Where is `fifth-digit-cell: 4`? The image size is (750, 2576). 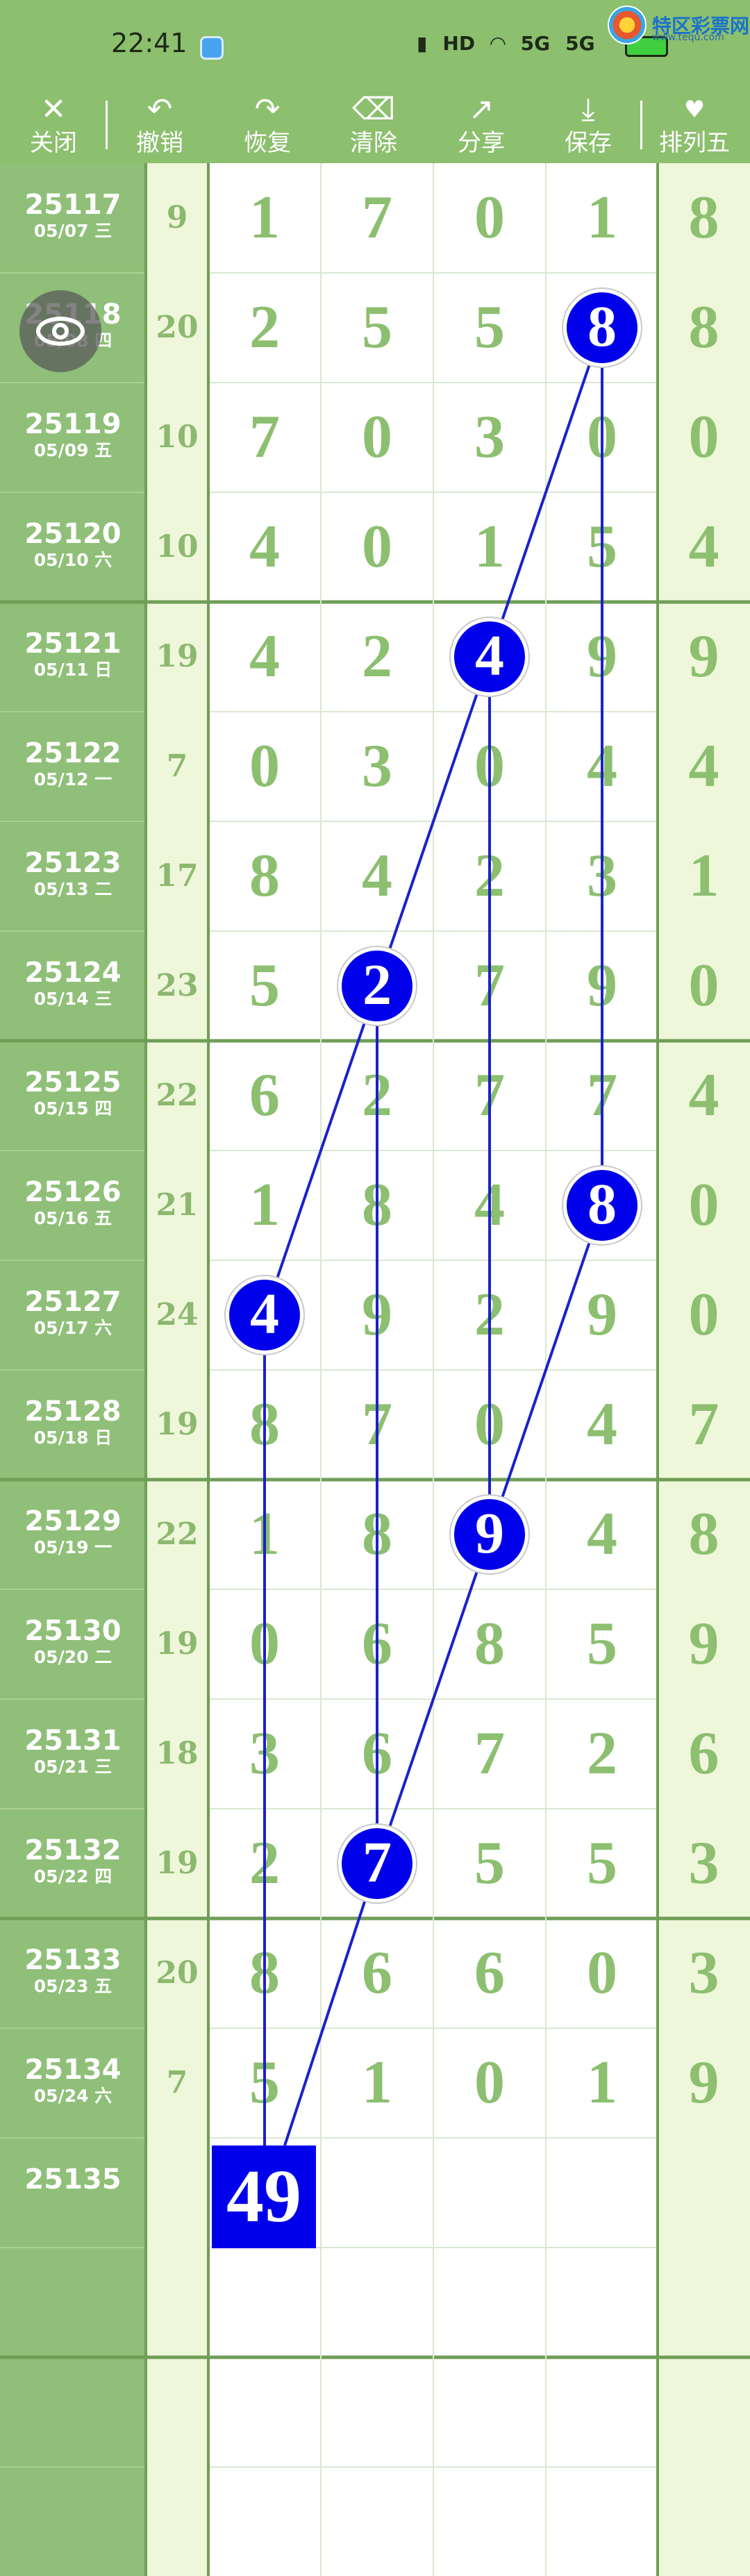
fifth-digit-cell: 4 is located at coordinates (703, 546).